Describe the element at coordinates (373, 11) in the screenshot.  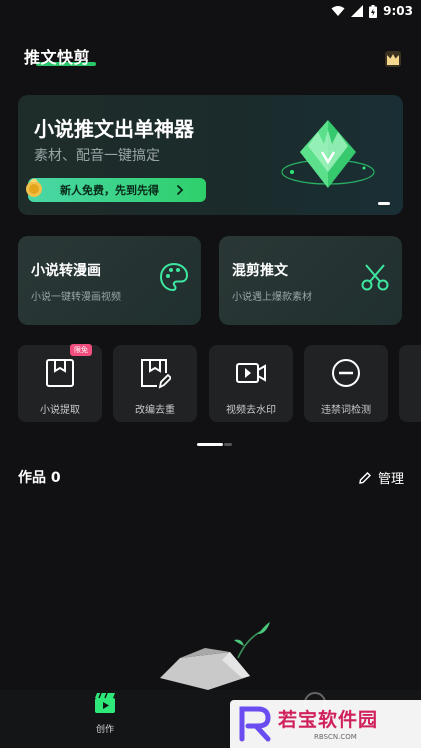
I see `battery-icon` at that location.